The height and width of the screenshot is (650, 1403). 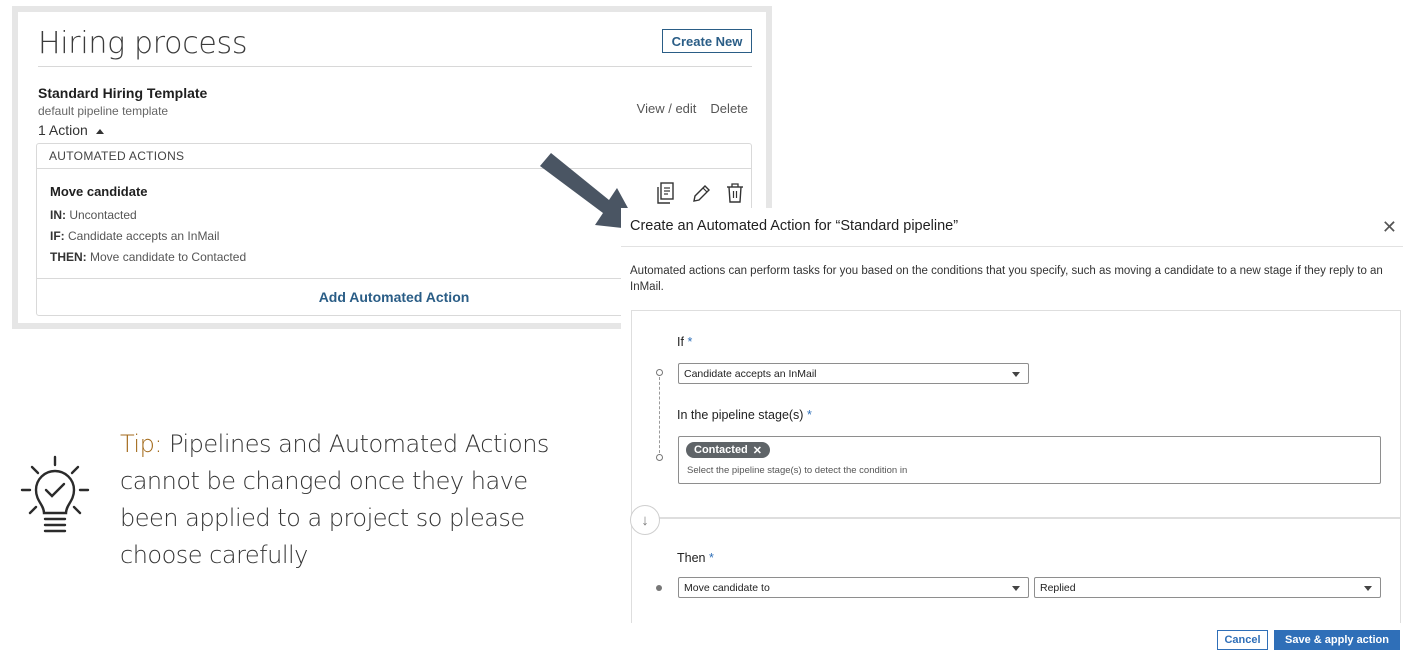 What do you see at coordinates (55, 494) in the screenshot?
I see `lightbulb-check-icon` at bounding box center [55, 494].